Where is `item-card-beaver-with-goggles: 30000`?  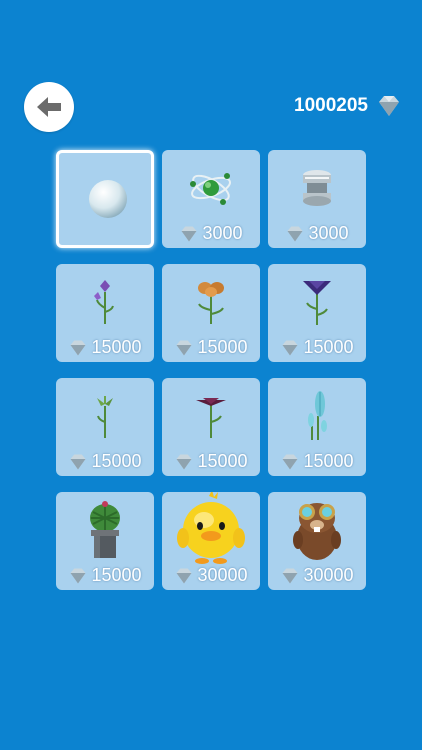 item-card-beaver-with-goggles: 30000 is located at coordinates (317, 541).